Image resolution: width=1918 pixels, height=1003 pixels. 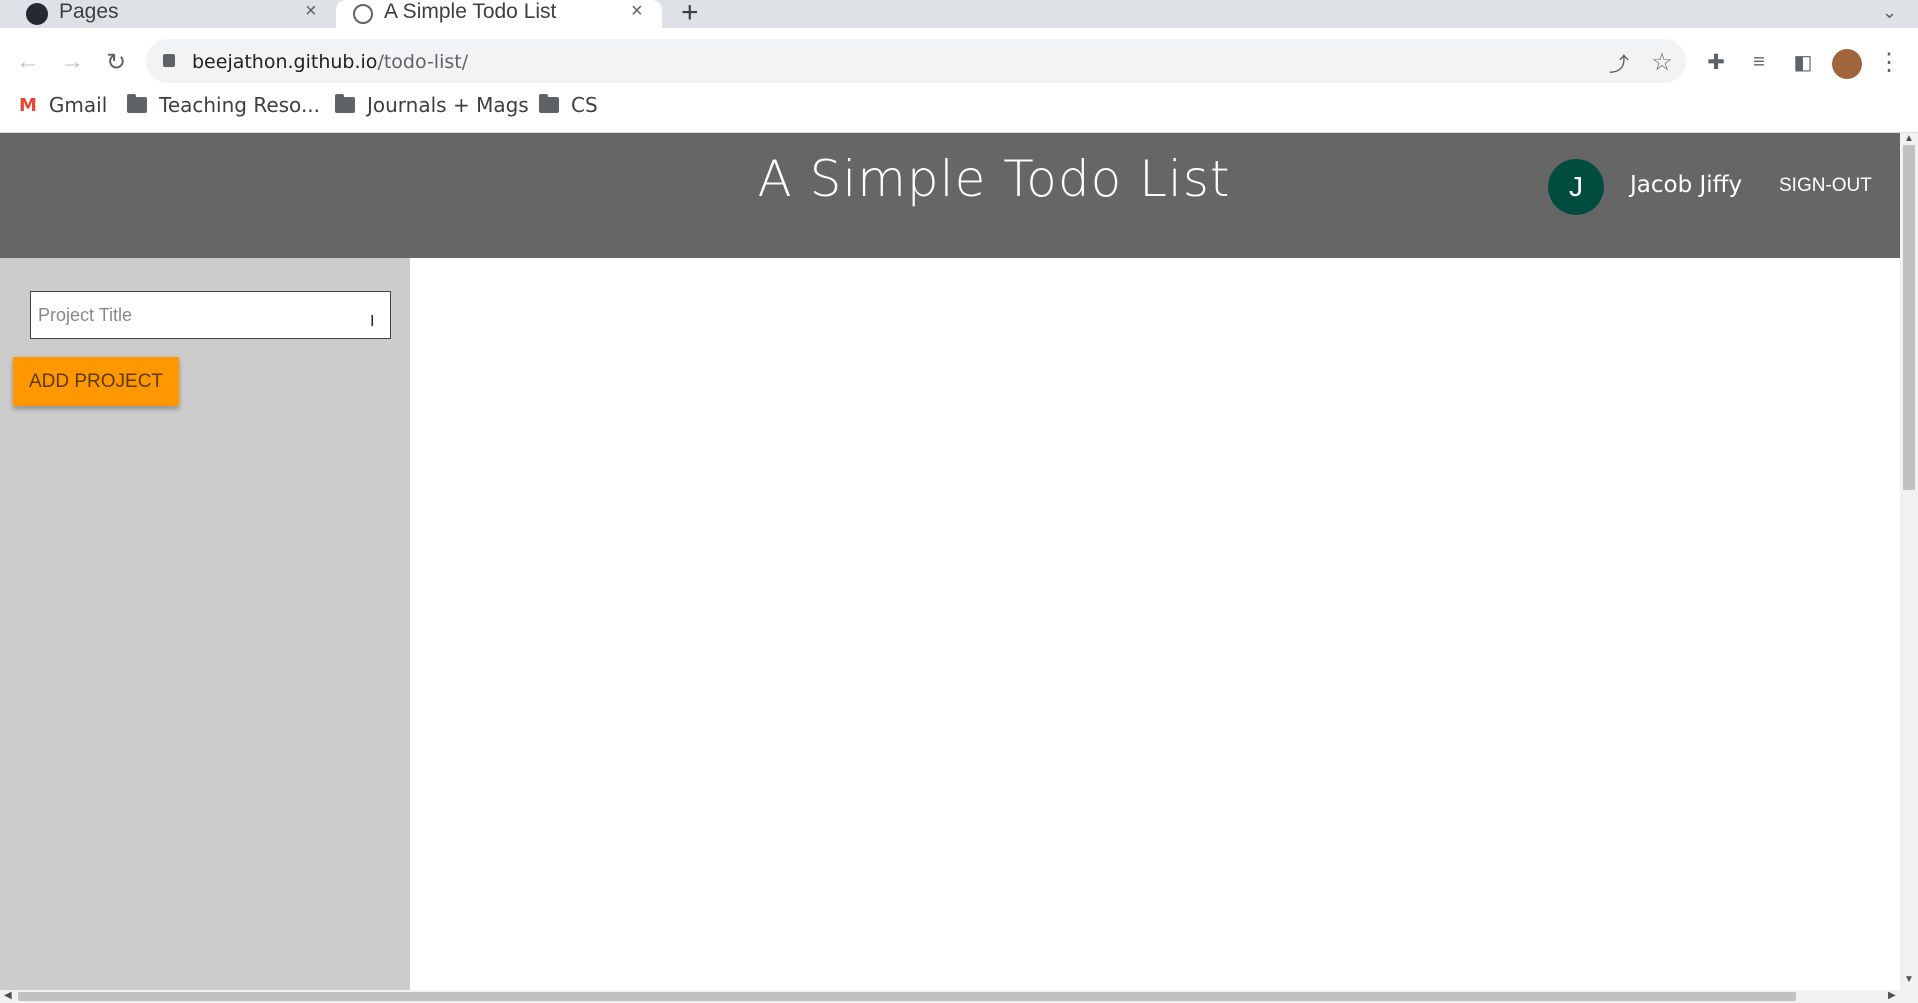 I want to click on back-icon: ←, so click(x=28, y=62).